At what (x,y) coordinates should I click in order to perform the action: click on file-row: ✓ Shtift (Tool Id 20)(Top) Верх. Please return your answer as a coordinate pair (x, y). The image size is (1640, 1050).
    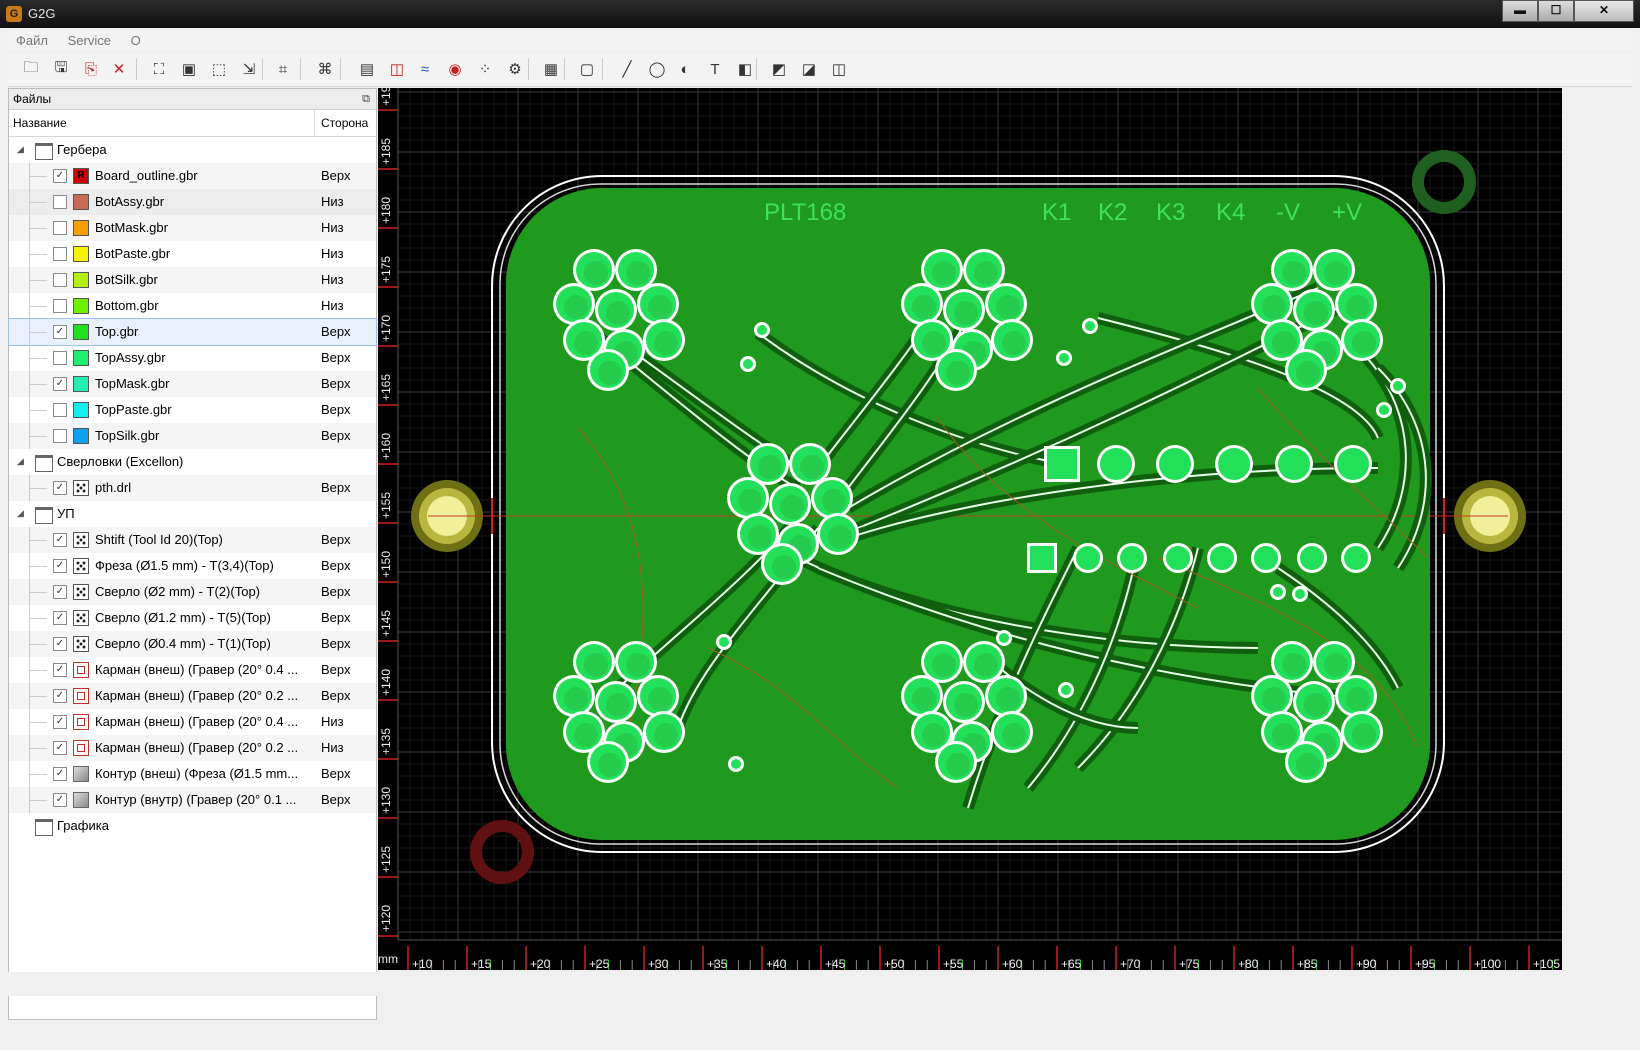
    Looking at the image, I should click on (192, 540).